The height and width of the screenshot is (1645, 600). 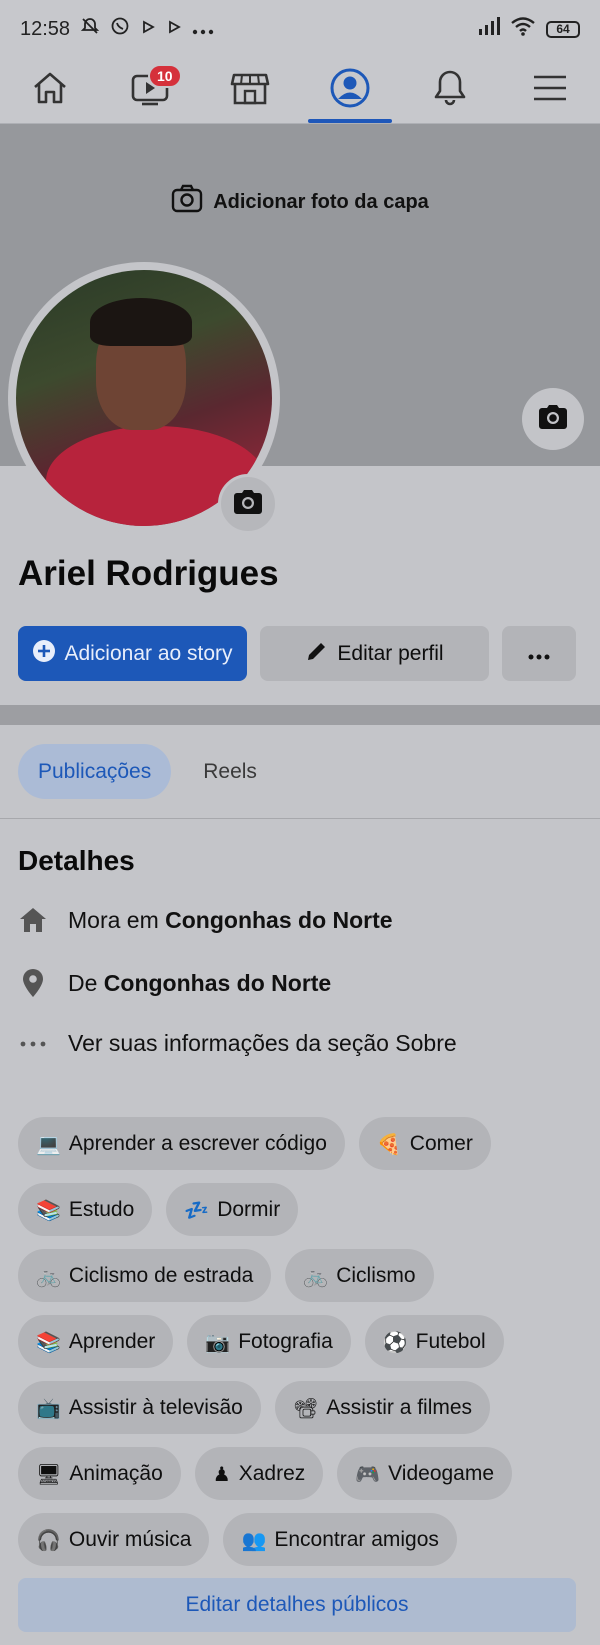 I want to click on hobby-chip: 💻 Aprender a escrever código, so click(x=181, y=1143).